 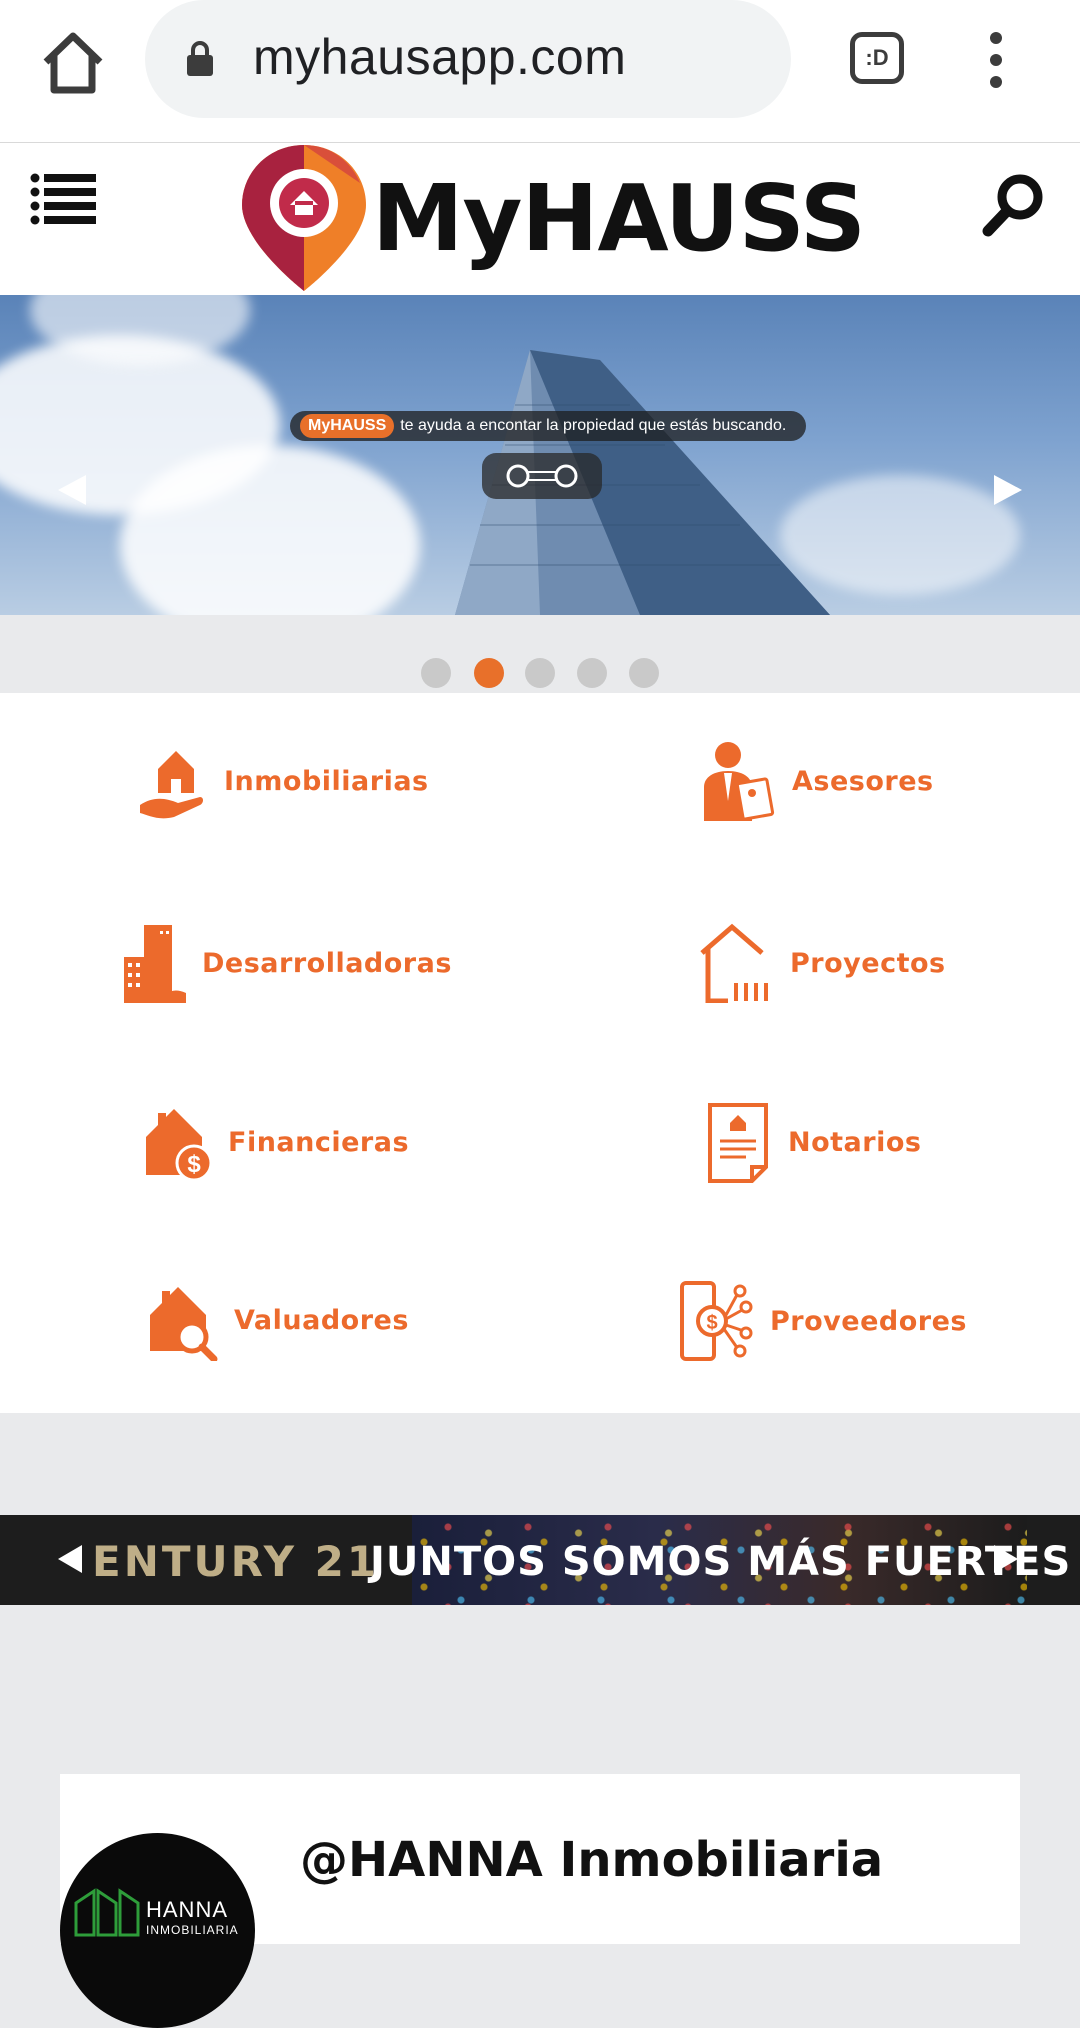 What do you see at coordinates (863, 781) in the screenshot?
I see `category-label: Asesores` at bounding box center [863, 781].